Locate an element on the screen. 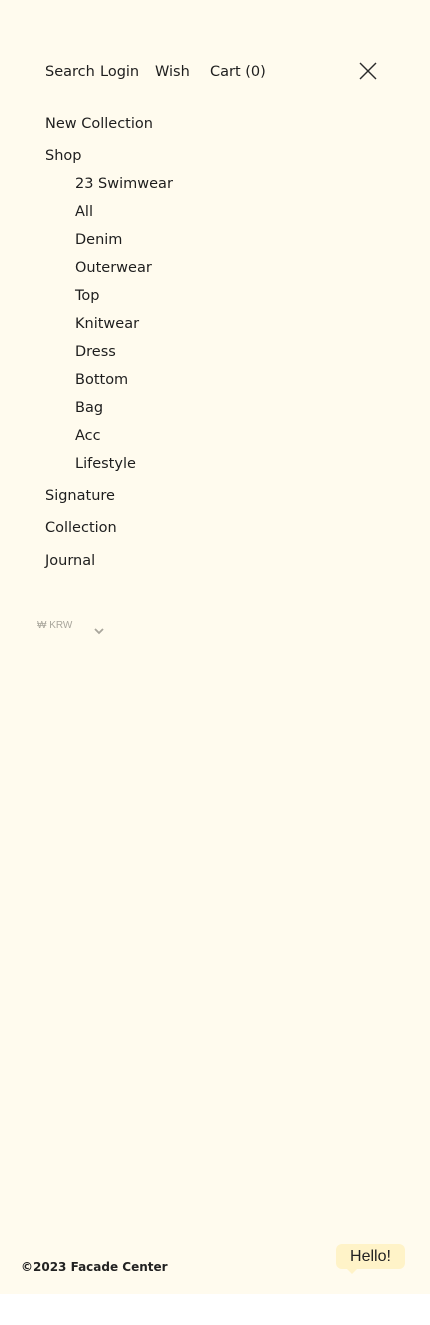  submenu-item-knitwear: Knitwear is located at coordinates (107, 324).